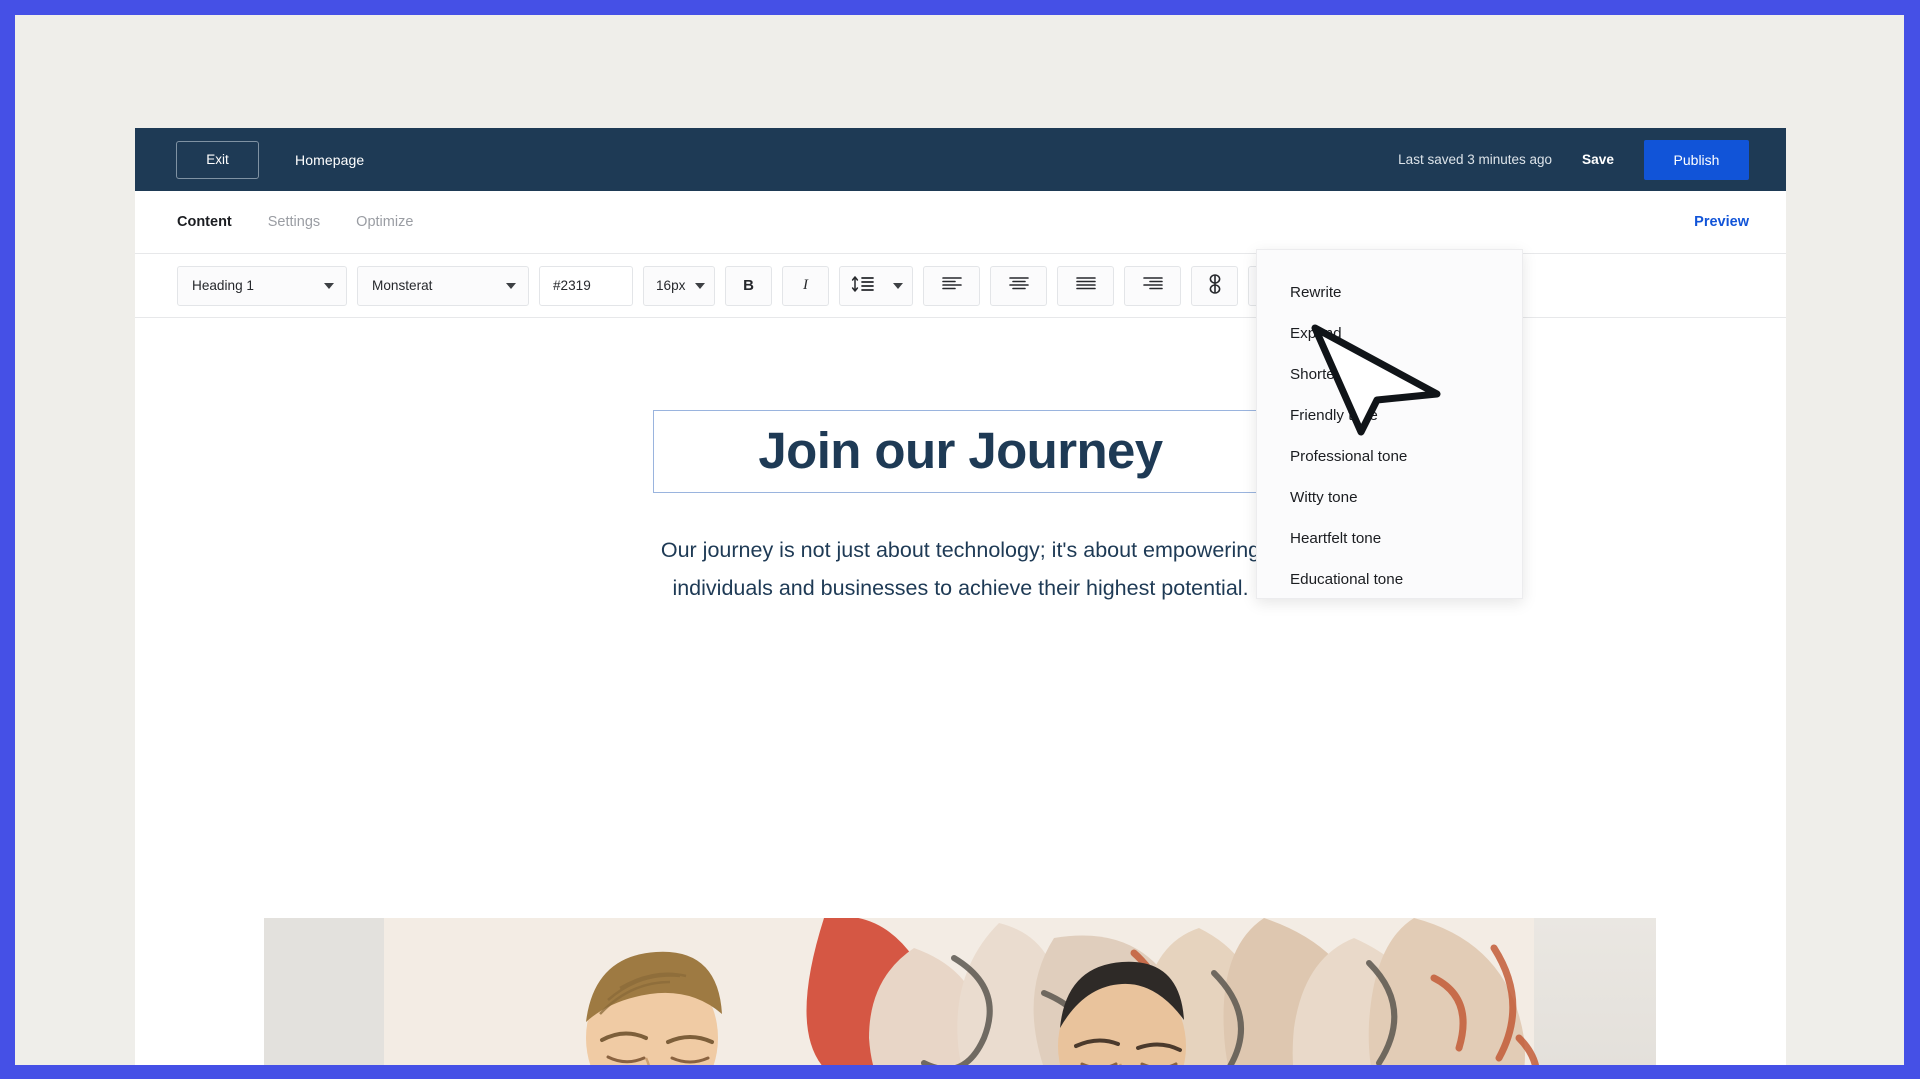 This screenshot has width=1920, height=1079. I want to click on preview-link: Preview, so click(1721, 222).